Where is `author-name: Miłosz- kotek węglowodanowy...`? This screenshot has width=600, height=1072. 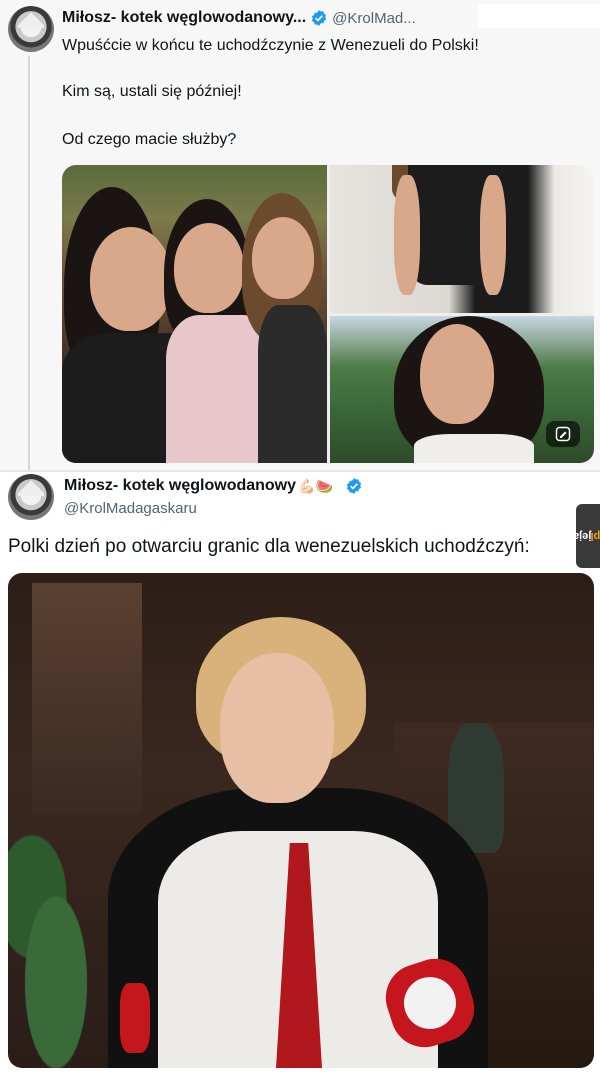 author-name: Miłosz- kotek węglowodanowy... is located at coordinates (184, 18).